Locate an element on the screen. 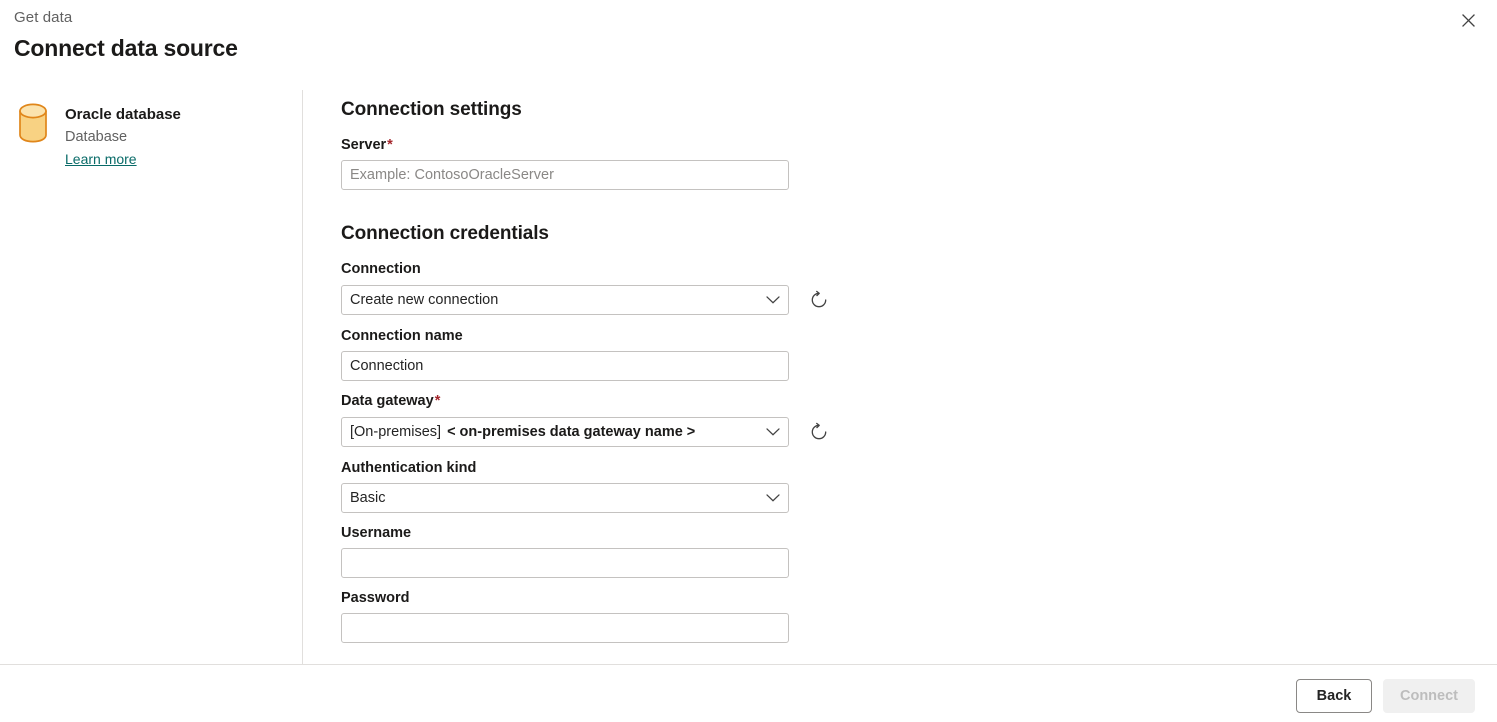  data-source-type: Database is located at coordinates (96, 137).